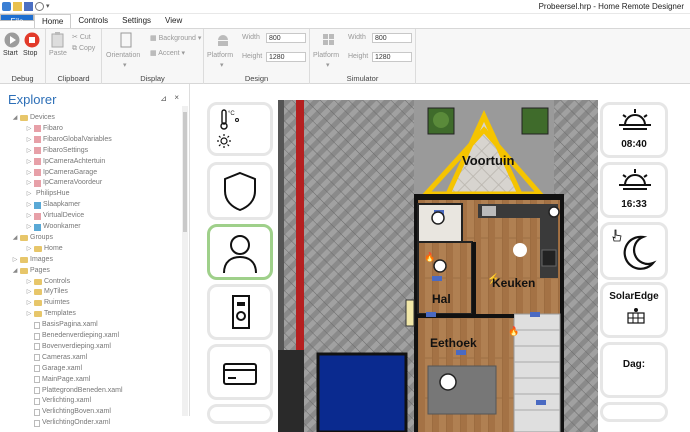  I want to click on tree-item: MainPage.xaml, so click(58, 380).